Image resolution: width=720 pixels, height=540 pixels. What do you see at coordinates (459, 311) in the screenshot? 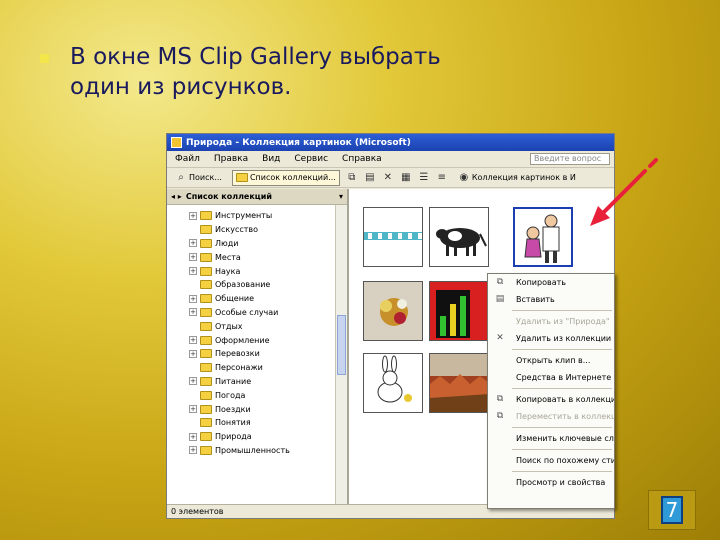
I see `clip-thumbnail-chart` at bounding box center [459, 311].